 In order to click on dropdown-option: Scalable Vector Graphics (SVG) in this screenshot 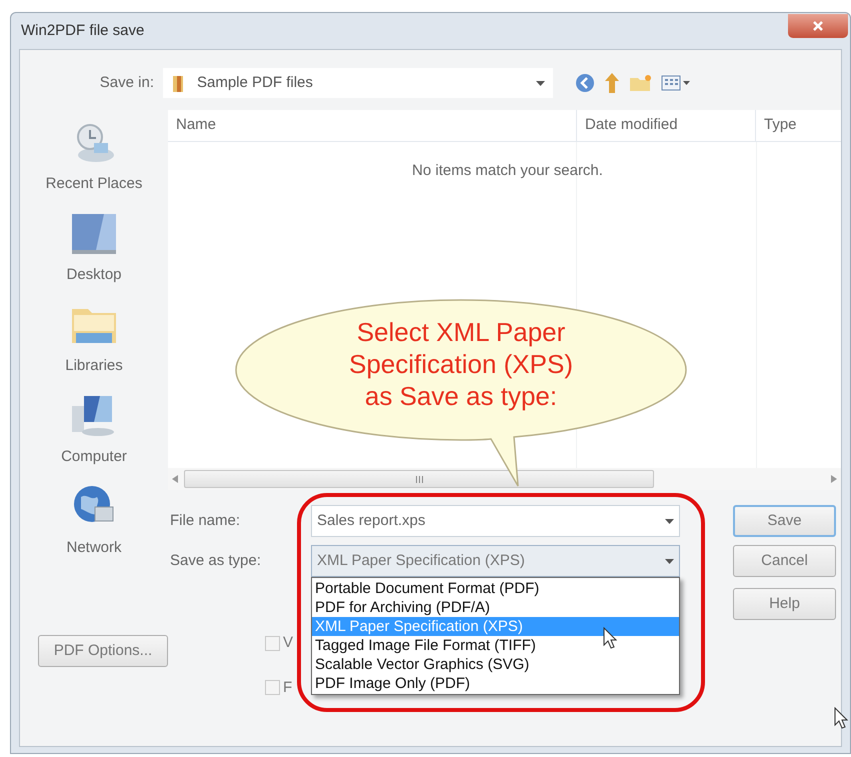, I will do `click(495, 664)`.